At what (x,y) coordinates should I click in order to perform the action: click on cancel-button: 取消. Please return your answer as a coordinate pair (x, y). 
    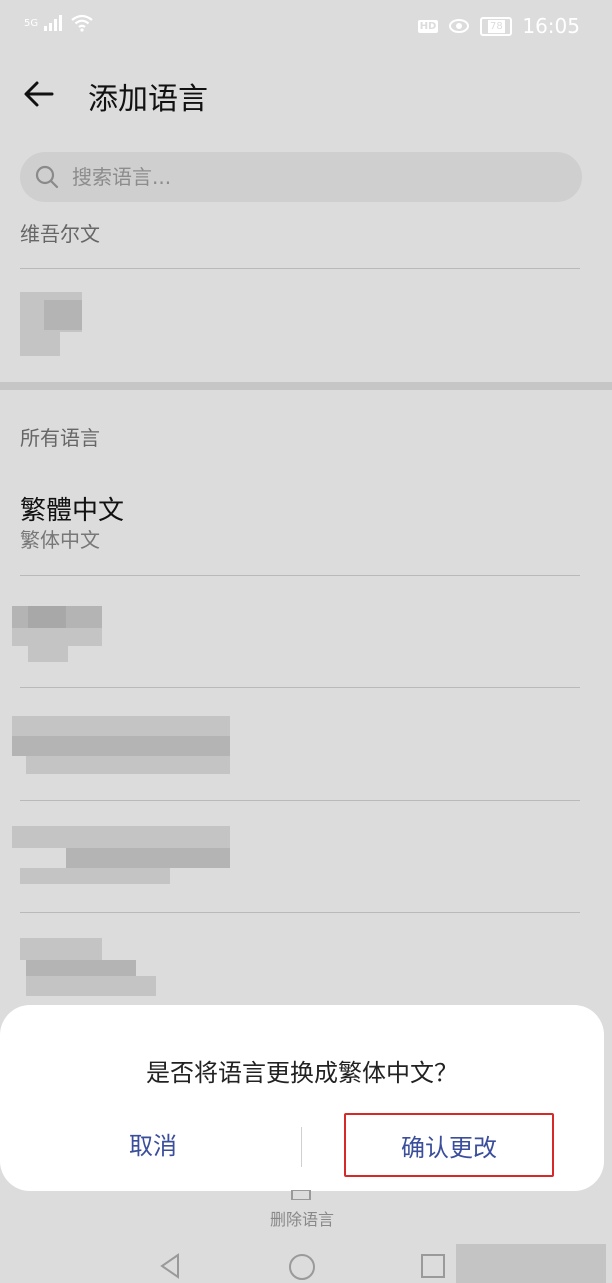
    Looking at the image, I should click on (153, 1143).